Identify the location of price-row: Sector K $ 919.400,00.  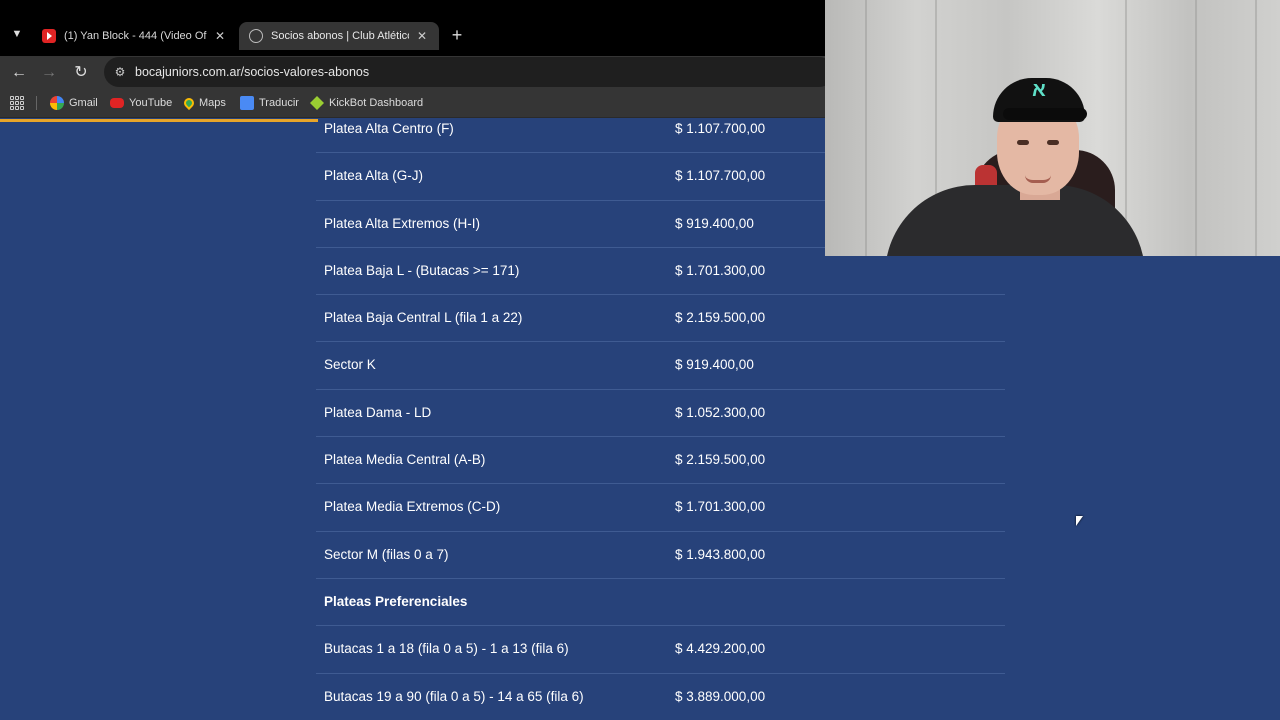
(660, 366).